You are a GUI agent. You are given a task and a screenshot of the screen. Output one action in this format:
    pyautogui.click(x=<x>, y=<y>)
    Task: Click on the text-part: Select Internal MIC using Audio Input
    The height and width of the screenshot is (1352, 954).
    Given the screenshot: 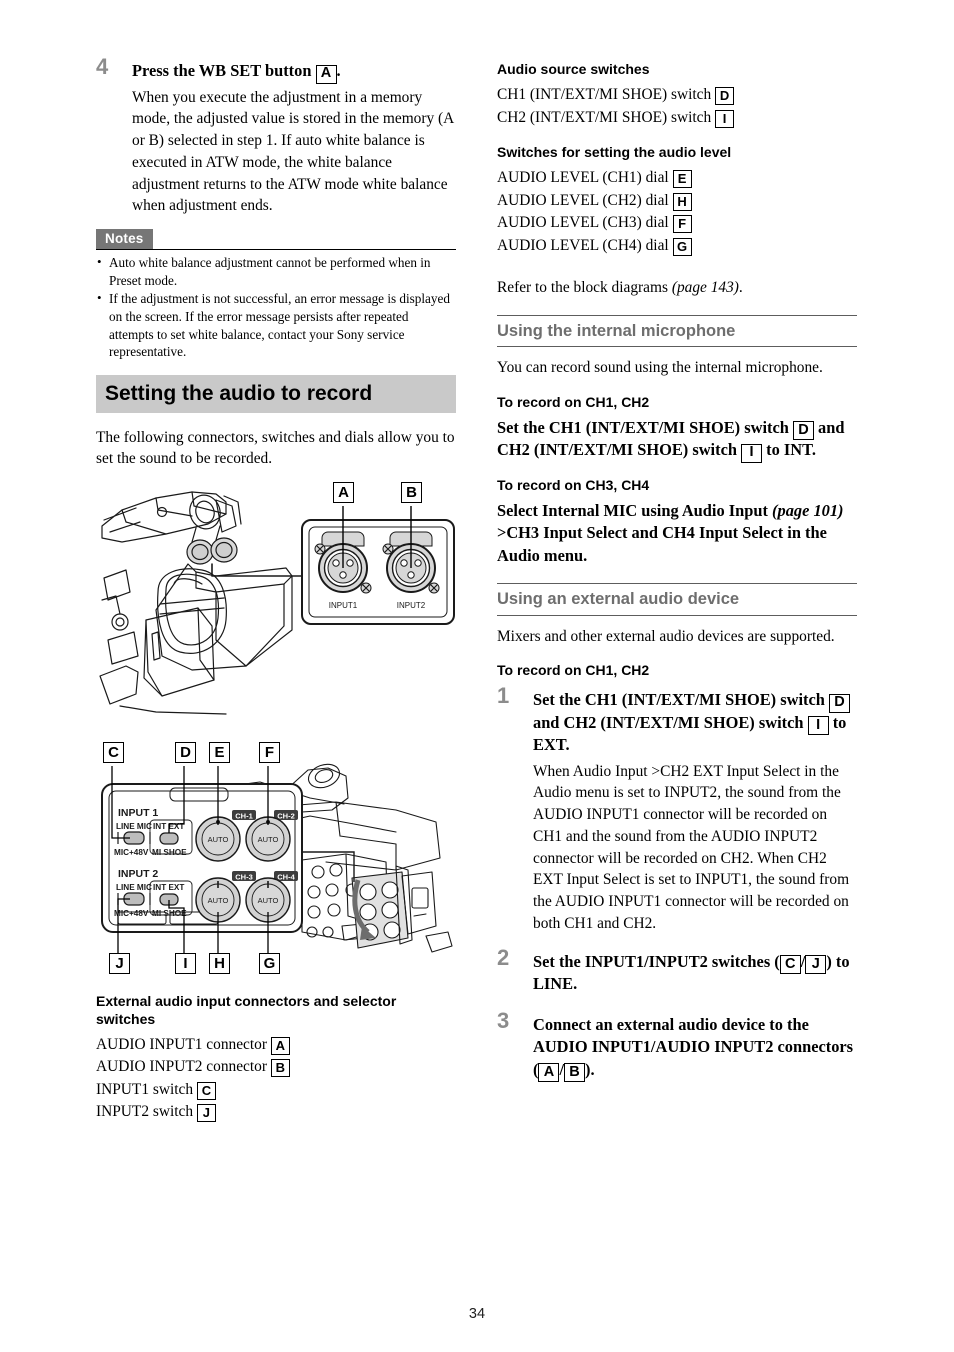 What is the action you would take?
    pyautogui.click(x=635, y=510)
    